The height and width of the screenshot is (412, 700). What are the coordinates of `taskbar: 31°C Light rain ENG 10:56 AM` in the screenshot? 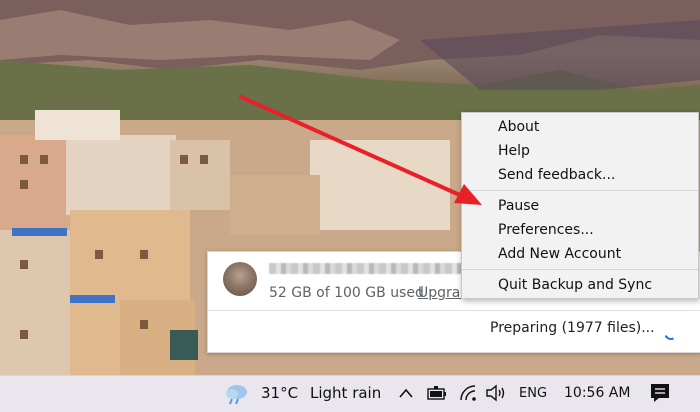 It's located at (350, 393).